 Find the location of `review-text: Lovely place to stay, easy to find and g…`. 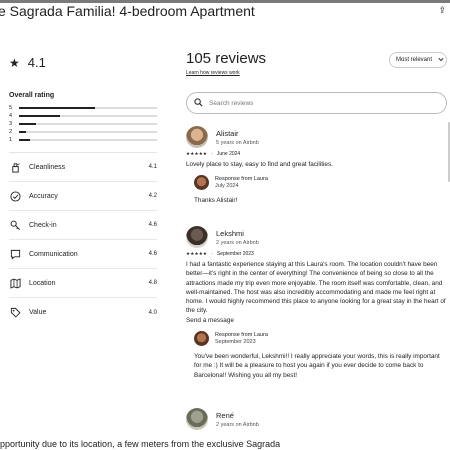

review-text: Lovely place to stay, easy to find and g… is located at coordinates (259, 164).